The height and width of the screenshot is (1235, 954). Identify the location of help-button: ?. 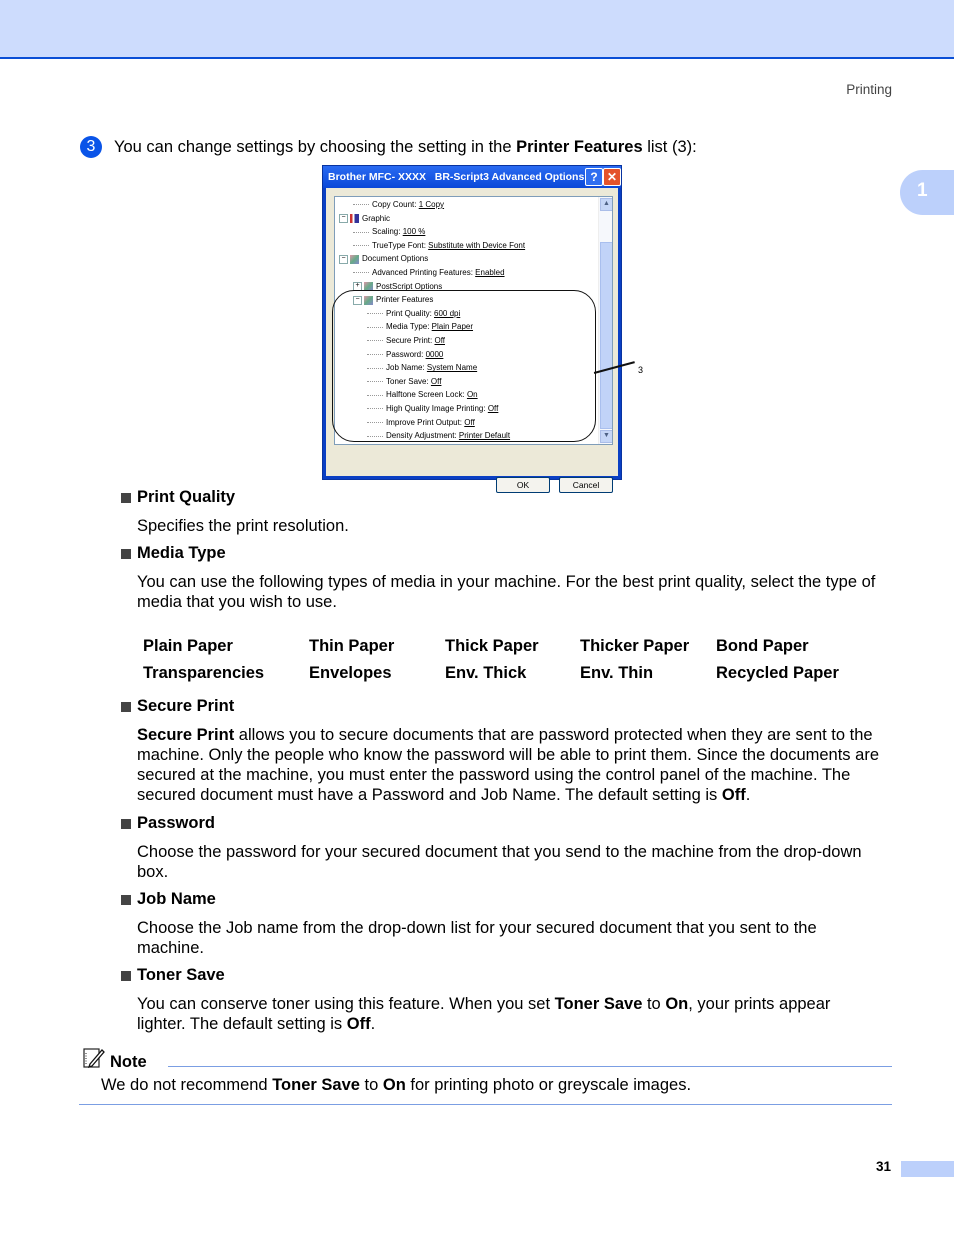
(594, 177).